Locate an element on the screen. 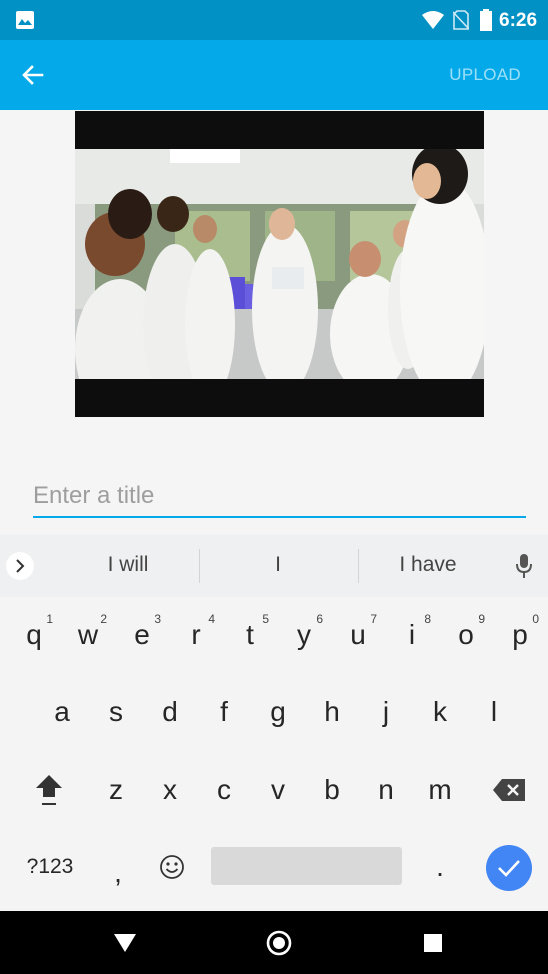 This screenshot has width=548, height=974. emoji-icon is located at coordinates (172, 867).